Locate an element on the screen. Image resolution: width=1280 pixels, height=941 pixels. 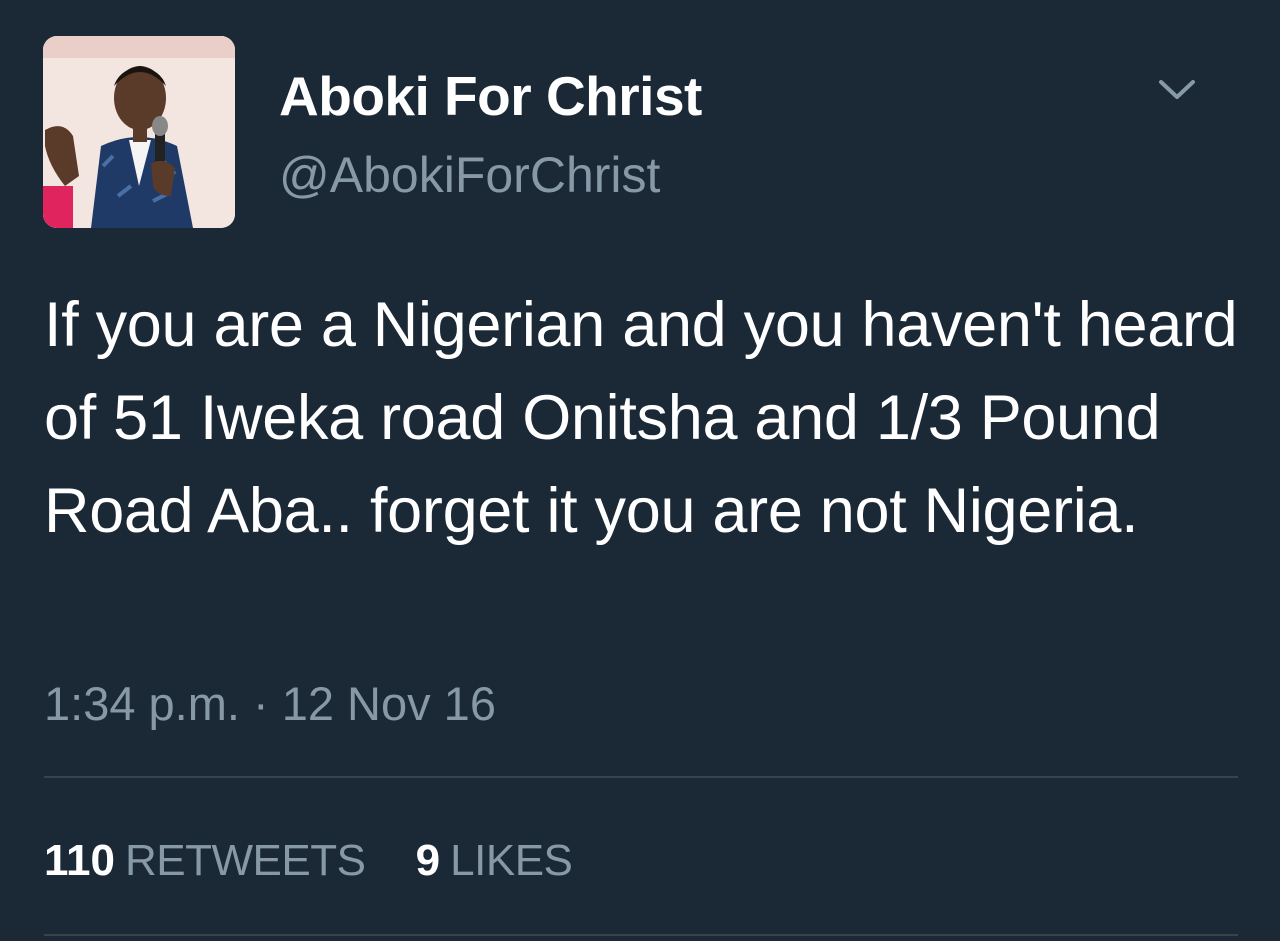
retweets-count: 110 is located at coordinates (79, 860).